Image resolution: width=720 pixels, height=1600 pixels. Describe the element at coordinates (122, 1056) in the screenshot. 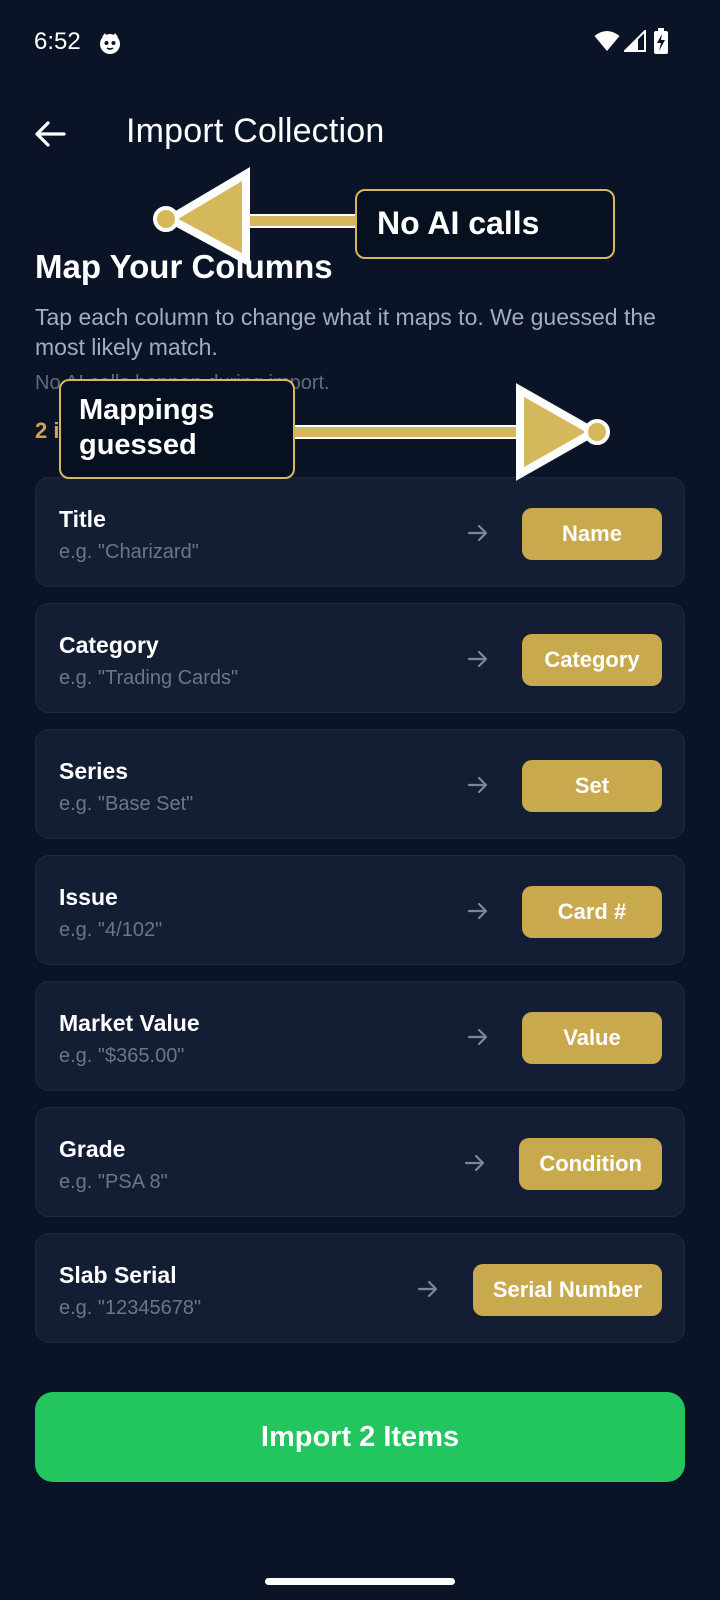

I see `column-example: e.g. "$365.00"` at that location.